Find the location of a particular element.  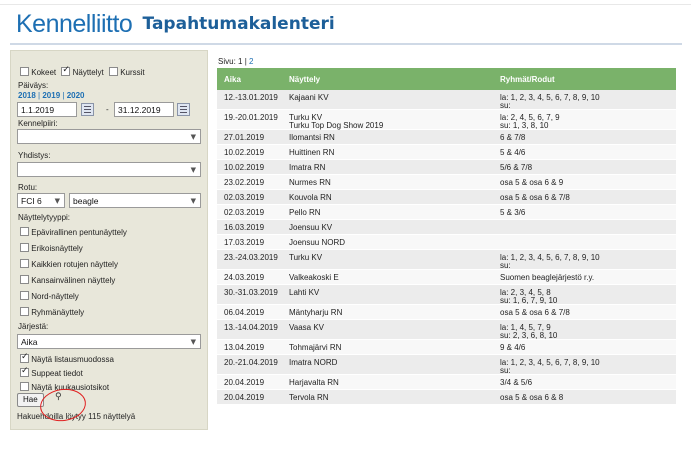

option-row: Näytä listausmuodossa is located at coordinates (67, 358).